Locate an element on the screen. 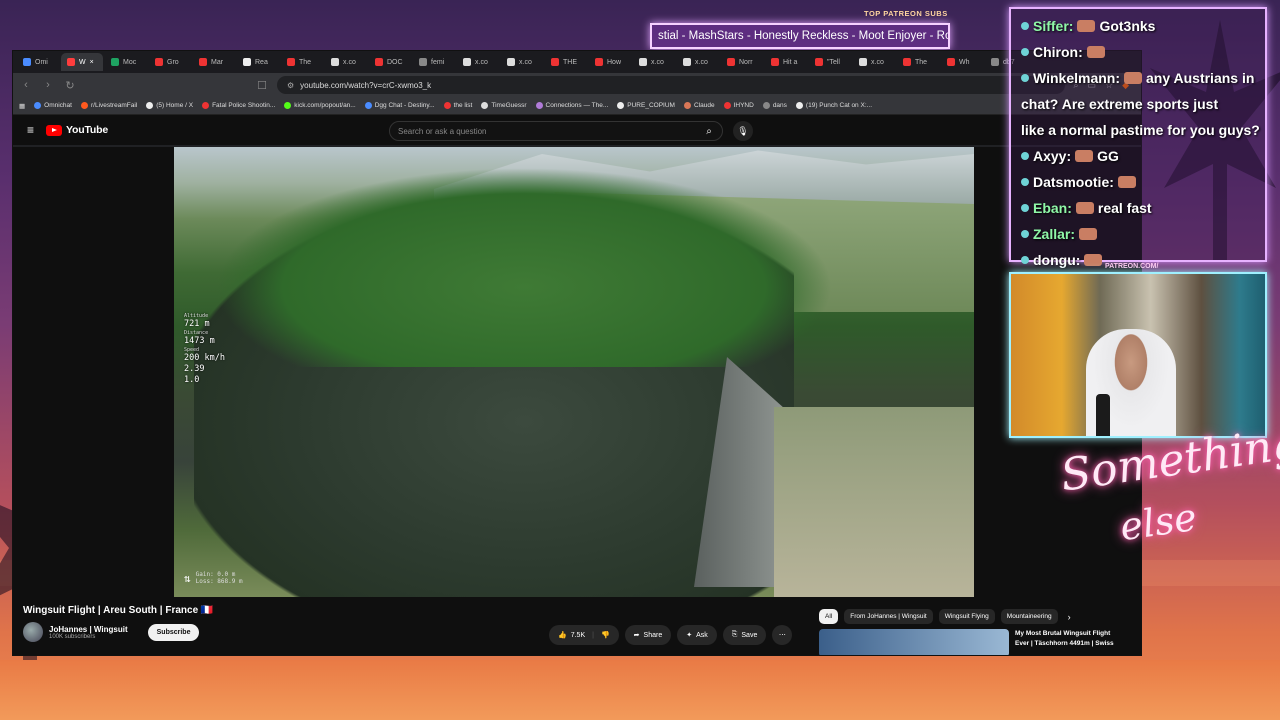  forward-icon: › is located at coordinates (48, 85).